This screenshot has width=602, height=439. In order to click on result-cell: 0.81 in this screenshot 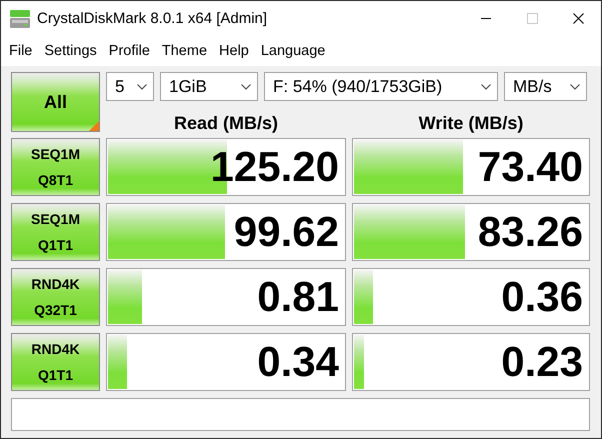, I will do `click(226, 297)`.